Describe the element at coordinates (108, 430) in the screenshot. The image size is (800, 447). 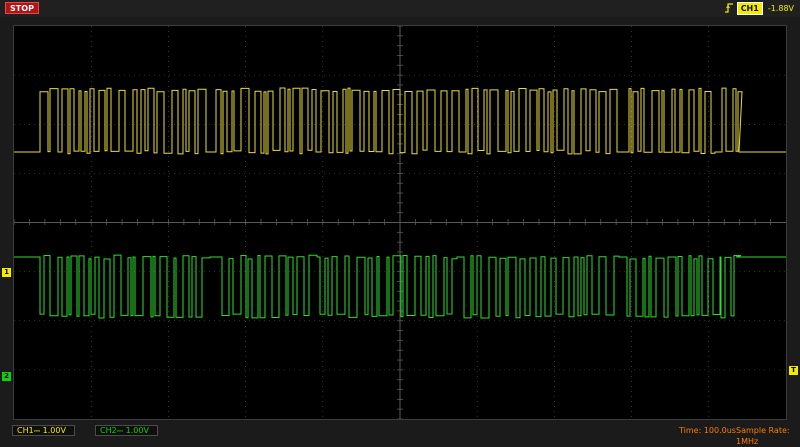
I see `ch2-name: CH2` at that location.